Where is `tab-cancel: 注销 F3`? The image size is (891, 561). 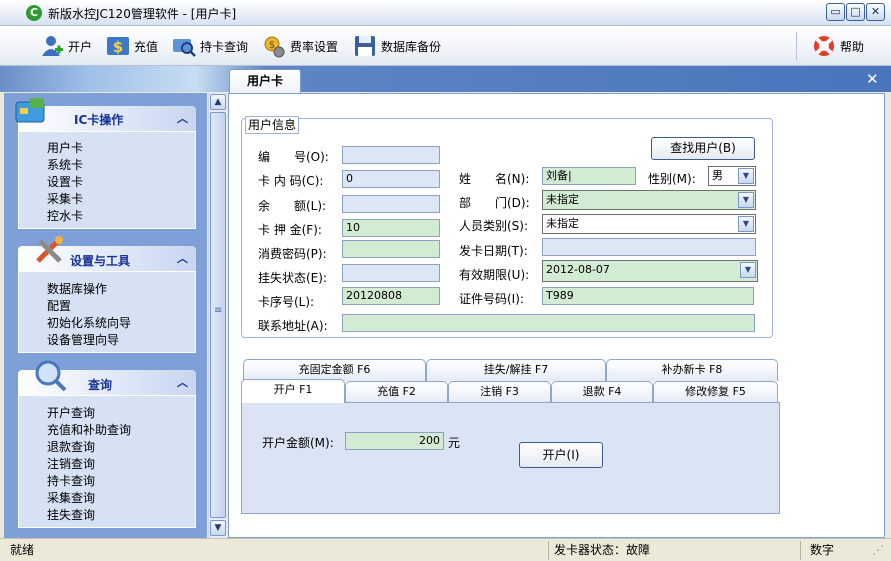
tab-cancel: 注销 F3 is located at coordinates (499, 392).